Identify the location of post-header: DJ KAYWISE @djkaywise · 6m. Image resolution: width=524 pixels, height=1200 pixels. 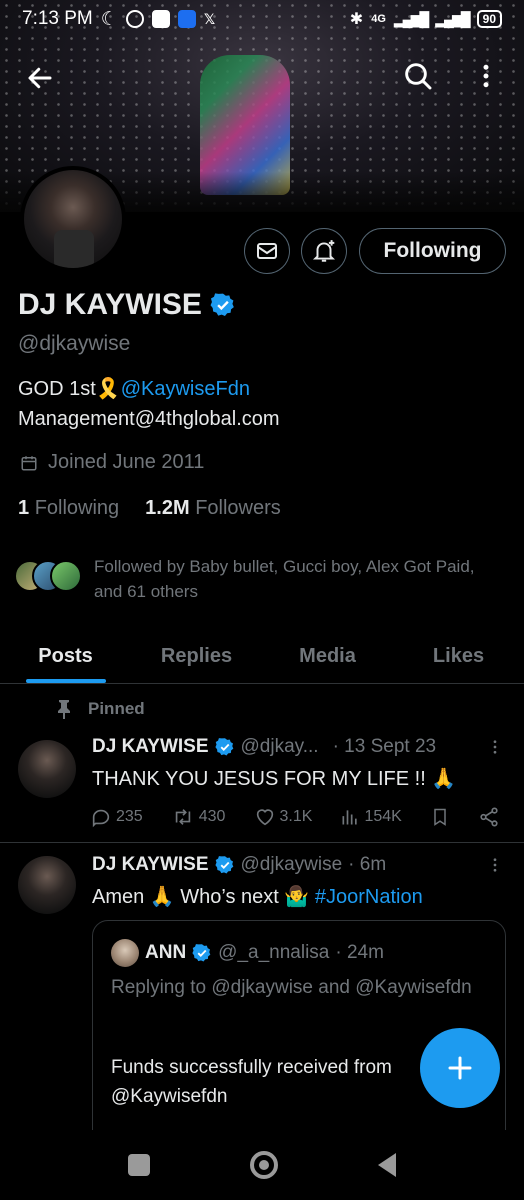
(239, 865).